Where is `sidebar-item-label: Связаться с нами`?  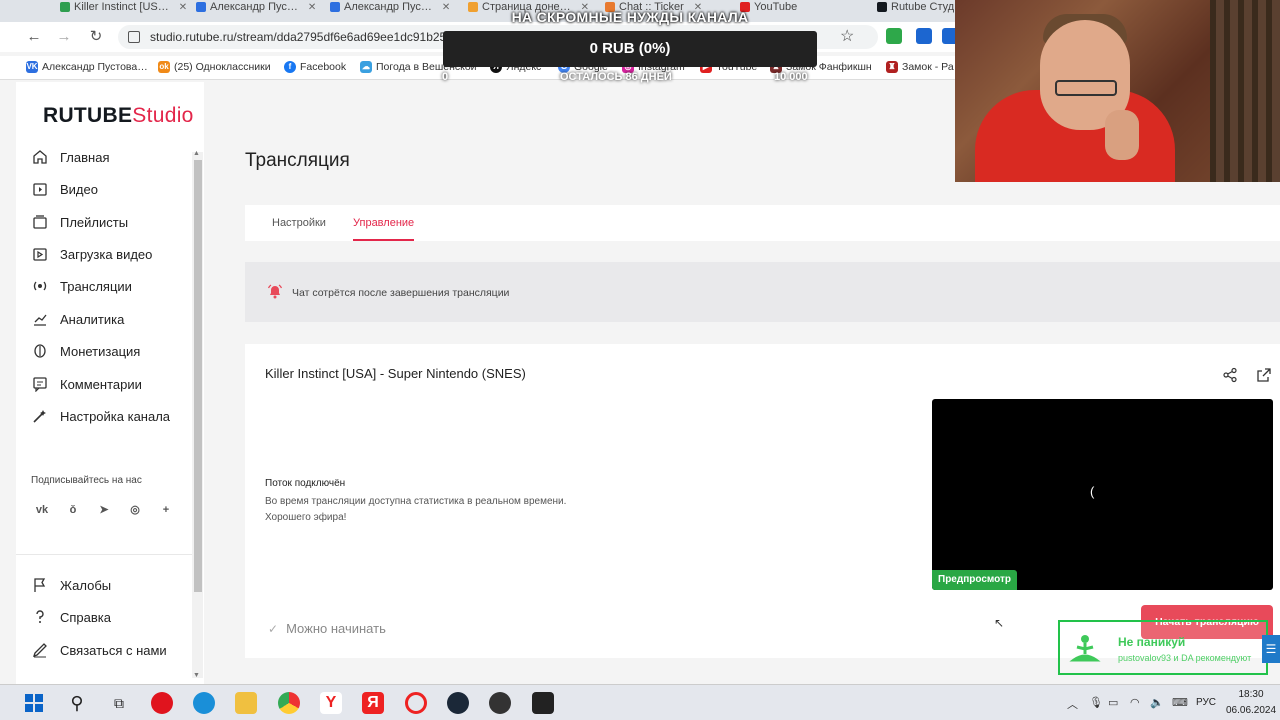
sidebar-item-label: Связаться с нами is located at coordinates (113, 650).